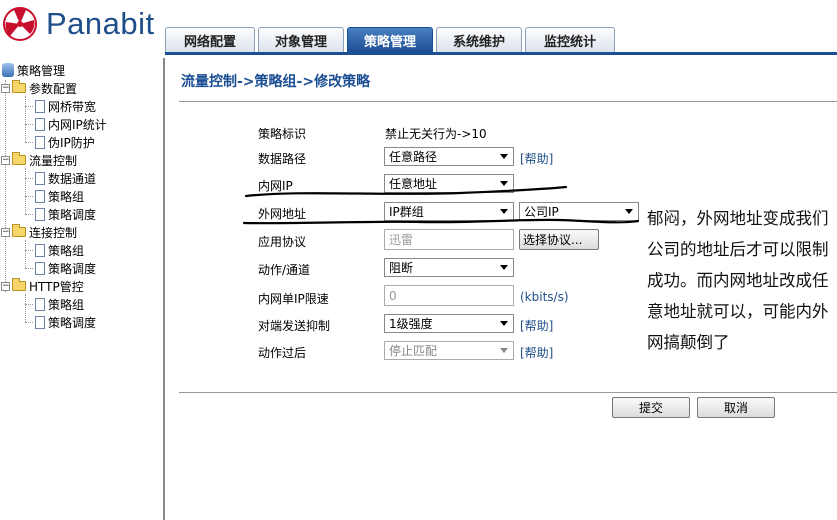  Describe the element at coordinates (441, 221) in the screenshot. I see `annotation-underline-lower` at that location.